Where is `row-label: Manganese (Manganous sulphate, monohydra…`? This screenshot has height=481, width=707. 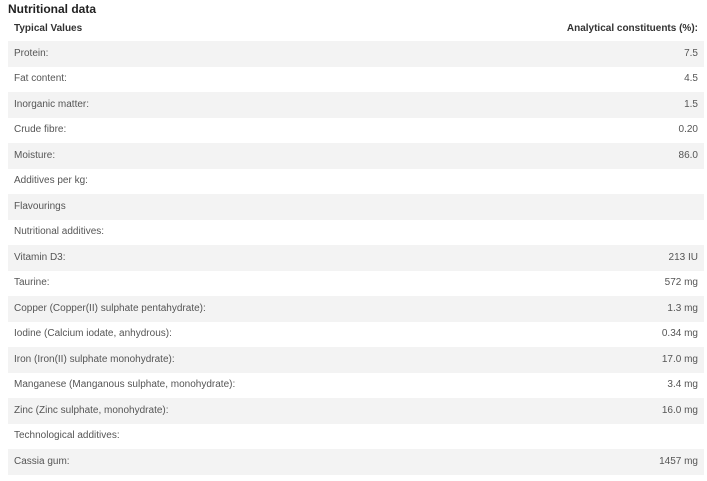 row-label: Manganese (Manganous sulphate, monohydra… is located at coordinates (125, 385).